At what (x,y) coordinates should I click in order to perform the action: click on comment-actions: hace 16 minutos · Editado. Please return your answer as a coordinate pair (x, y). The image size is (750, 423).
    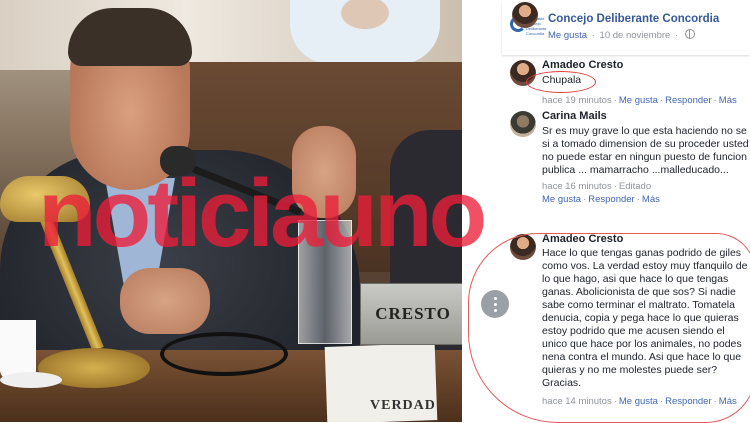
    Looking at the image, I should click on (597, 186).